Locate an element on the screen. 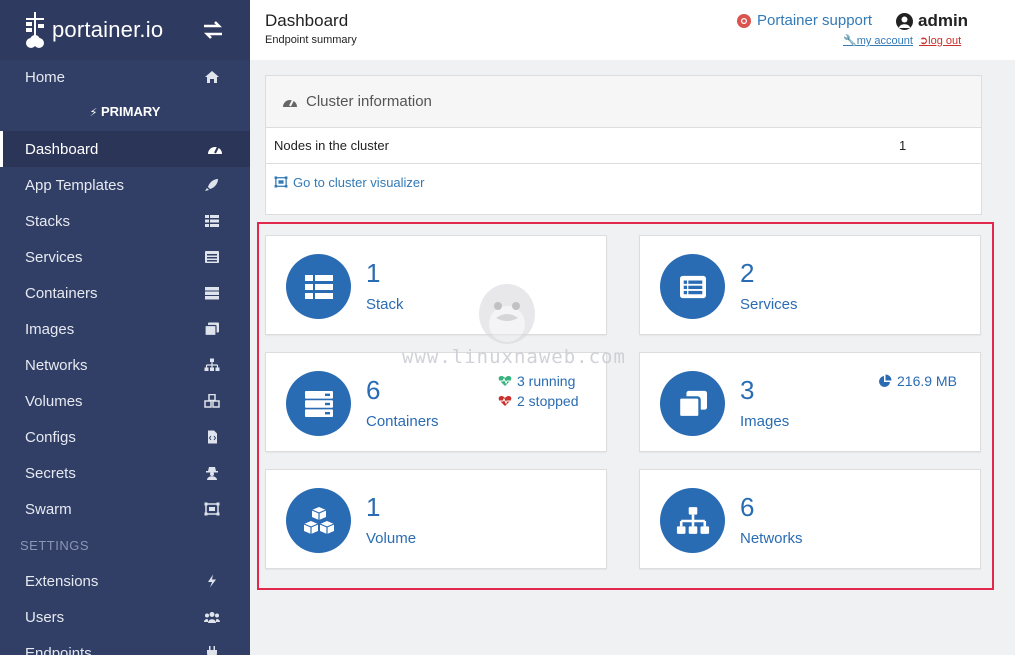  exchange-icon is located at coordinates (213, 30).